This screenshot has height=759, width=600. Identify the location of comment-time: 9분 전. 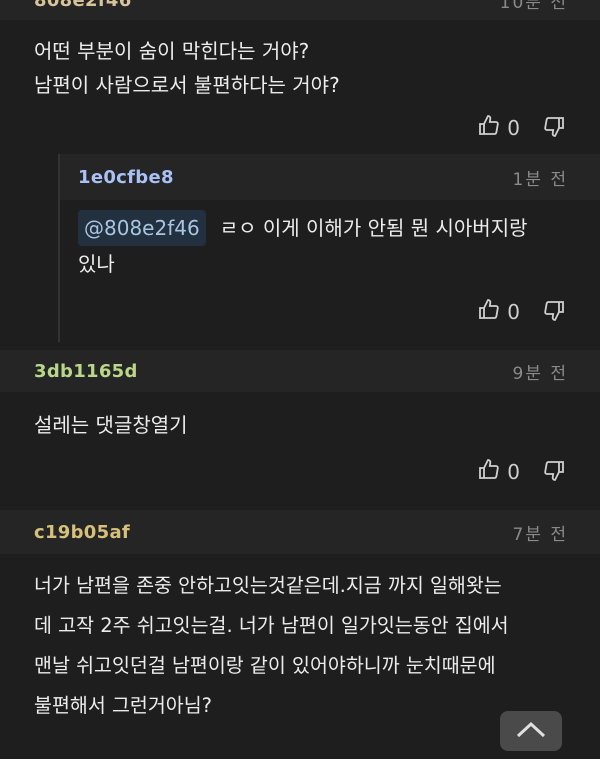
(540, 373).